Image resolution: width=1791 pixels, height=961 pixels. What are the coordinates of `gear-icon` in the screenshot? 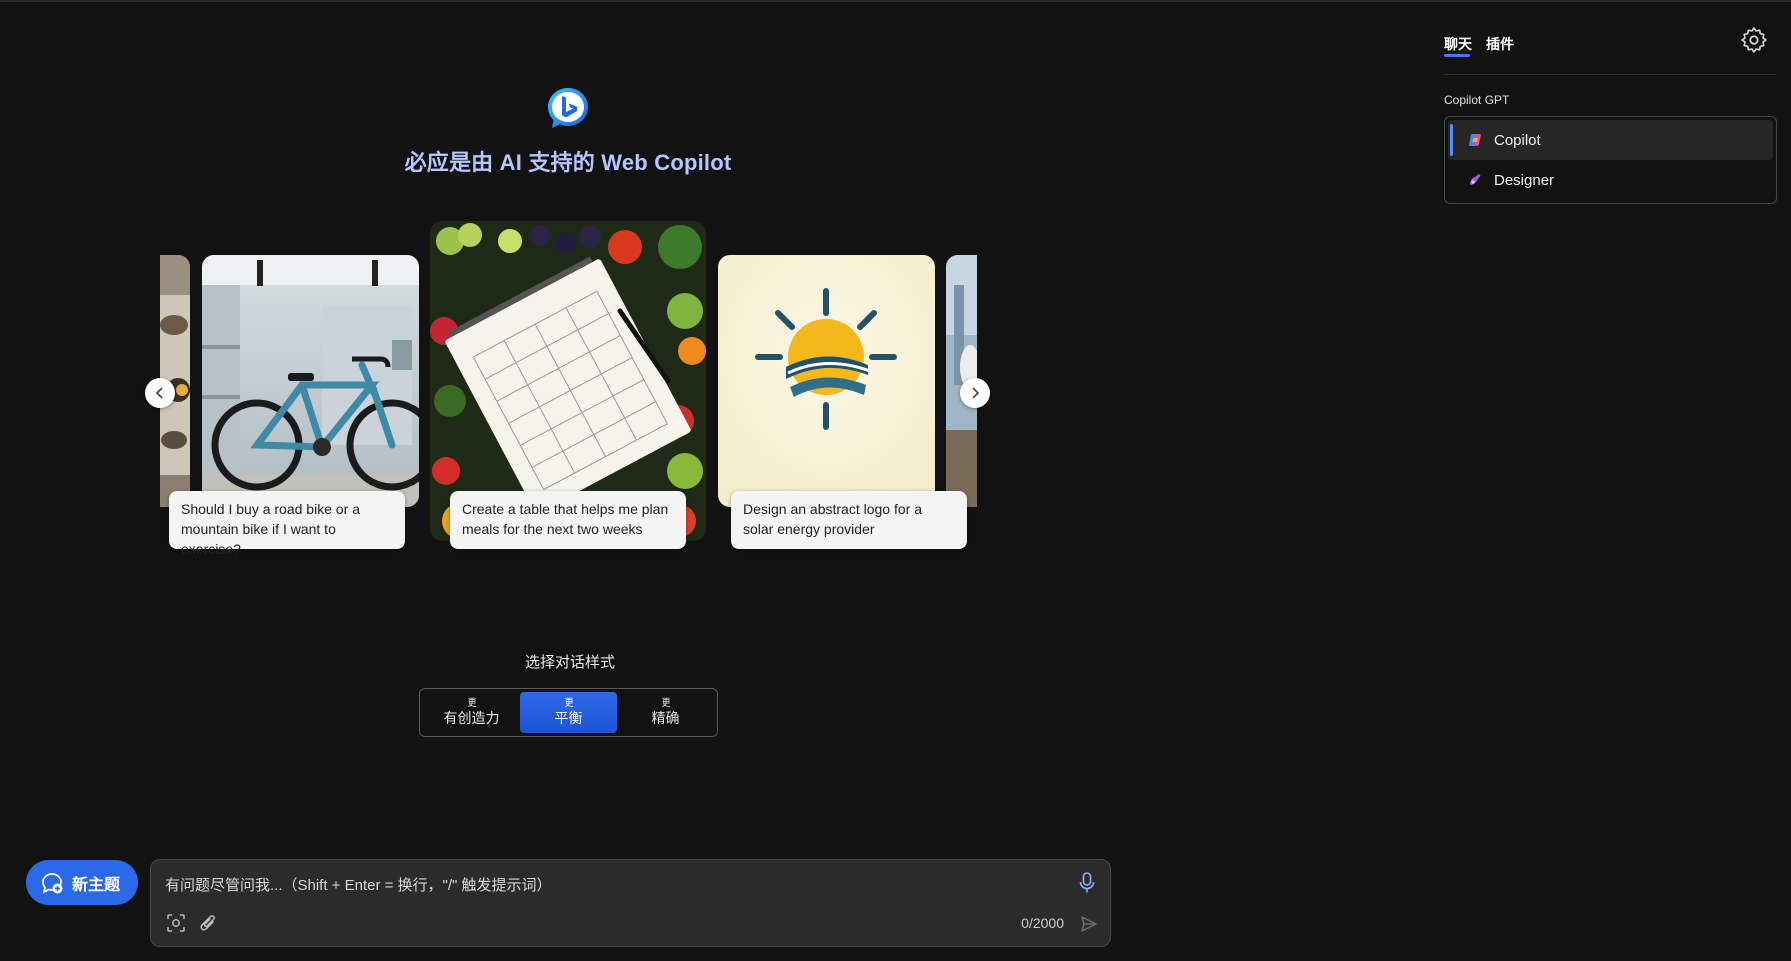 It's located at (1754, 40).